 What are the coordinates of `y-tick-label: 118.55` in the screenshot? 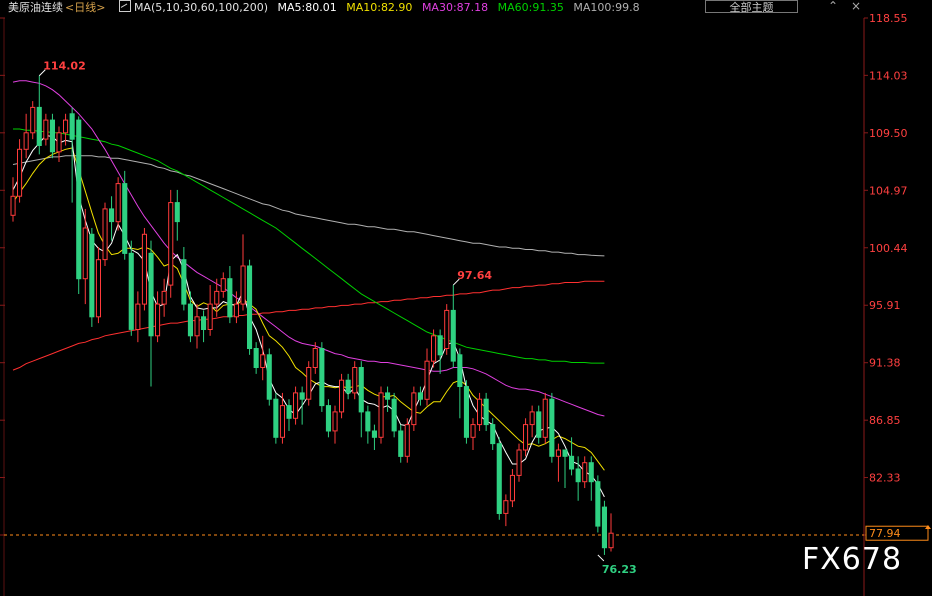 It's located at (888, 18).